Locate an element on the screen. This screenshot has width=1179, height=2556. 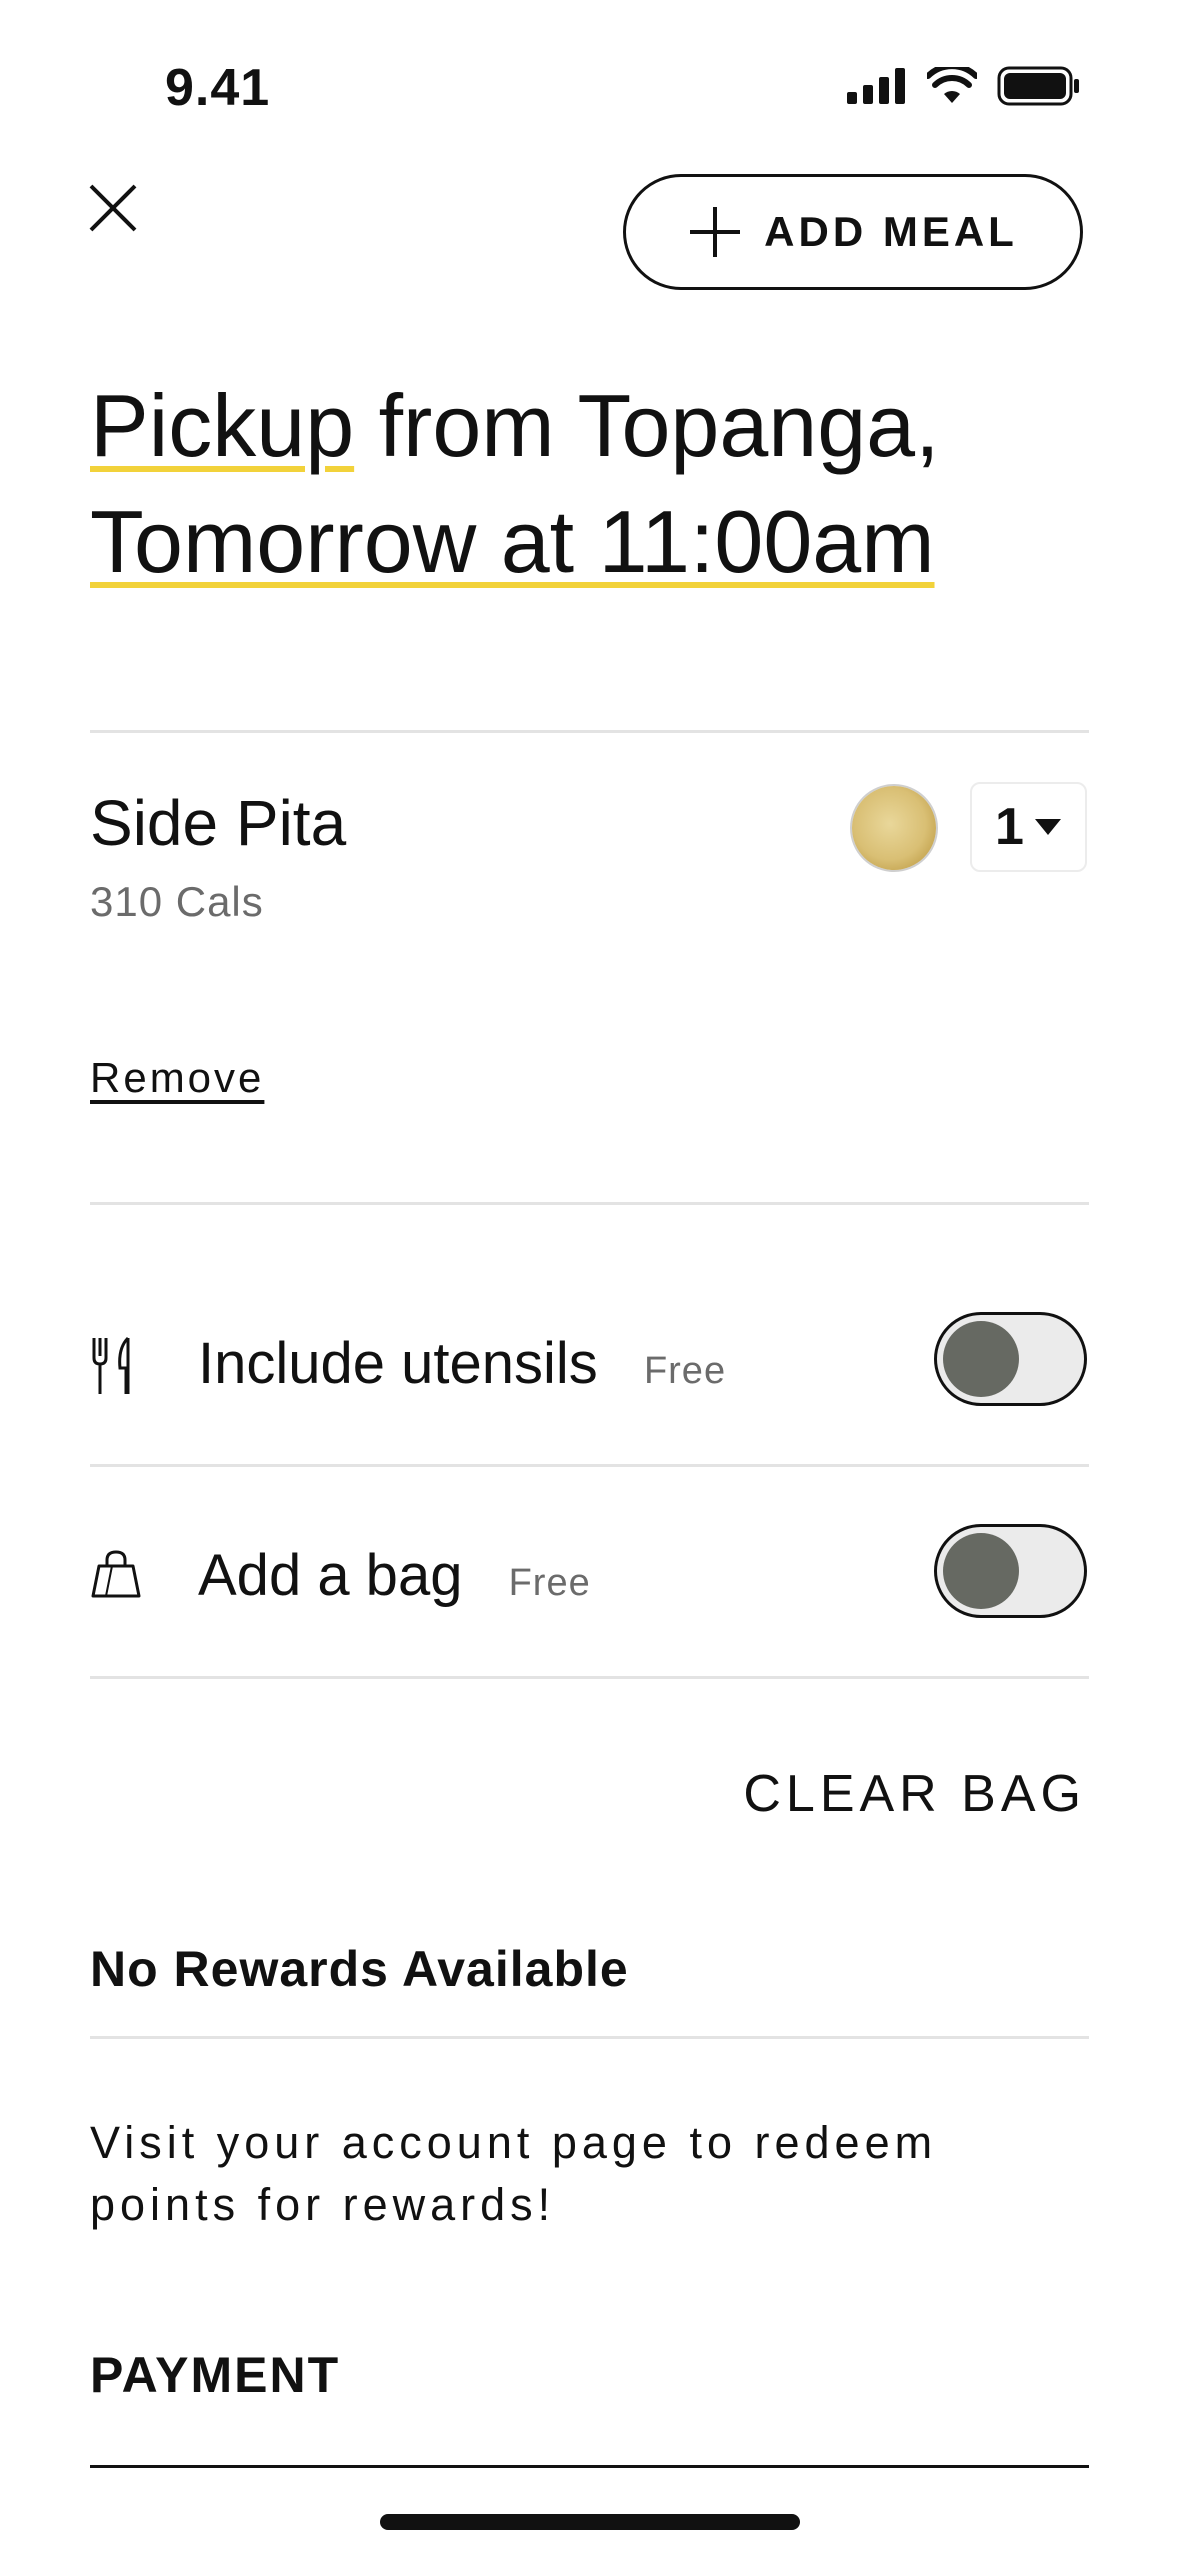
item-name: Side Pita is located at coordinates (218, 823).